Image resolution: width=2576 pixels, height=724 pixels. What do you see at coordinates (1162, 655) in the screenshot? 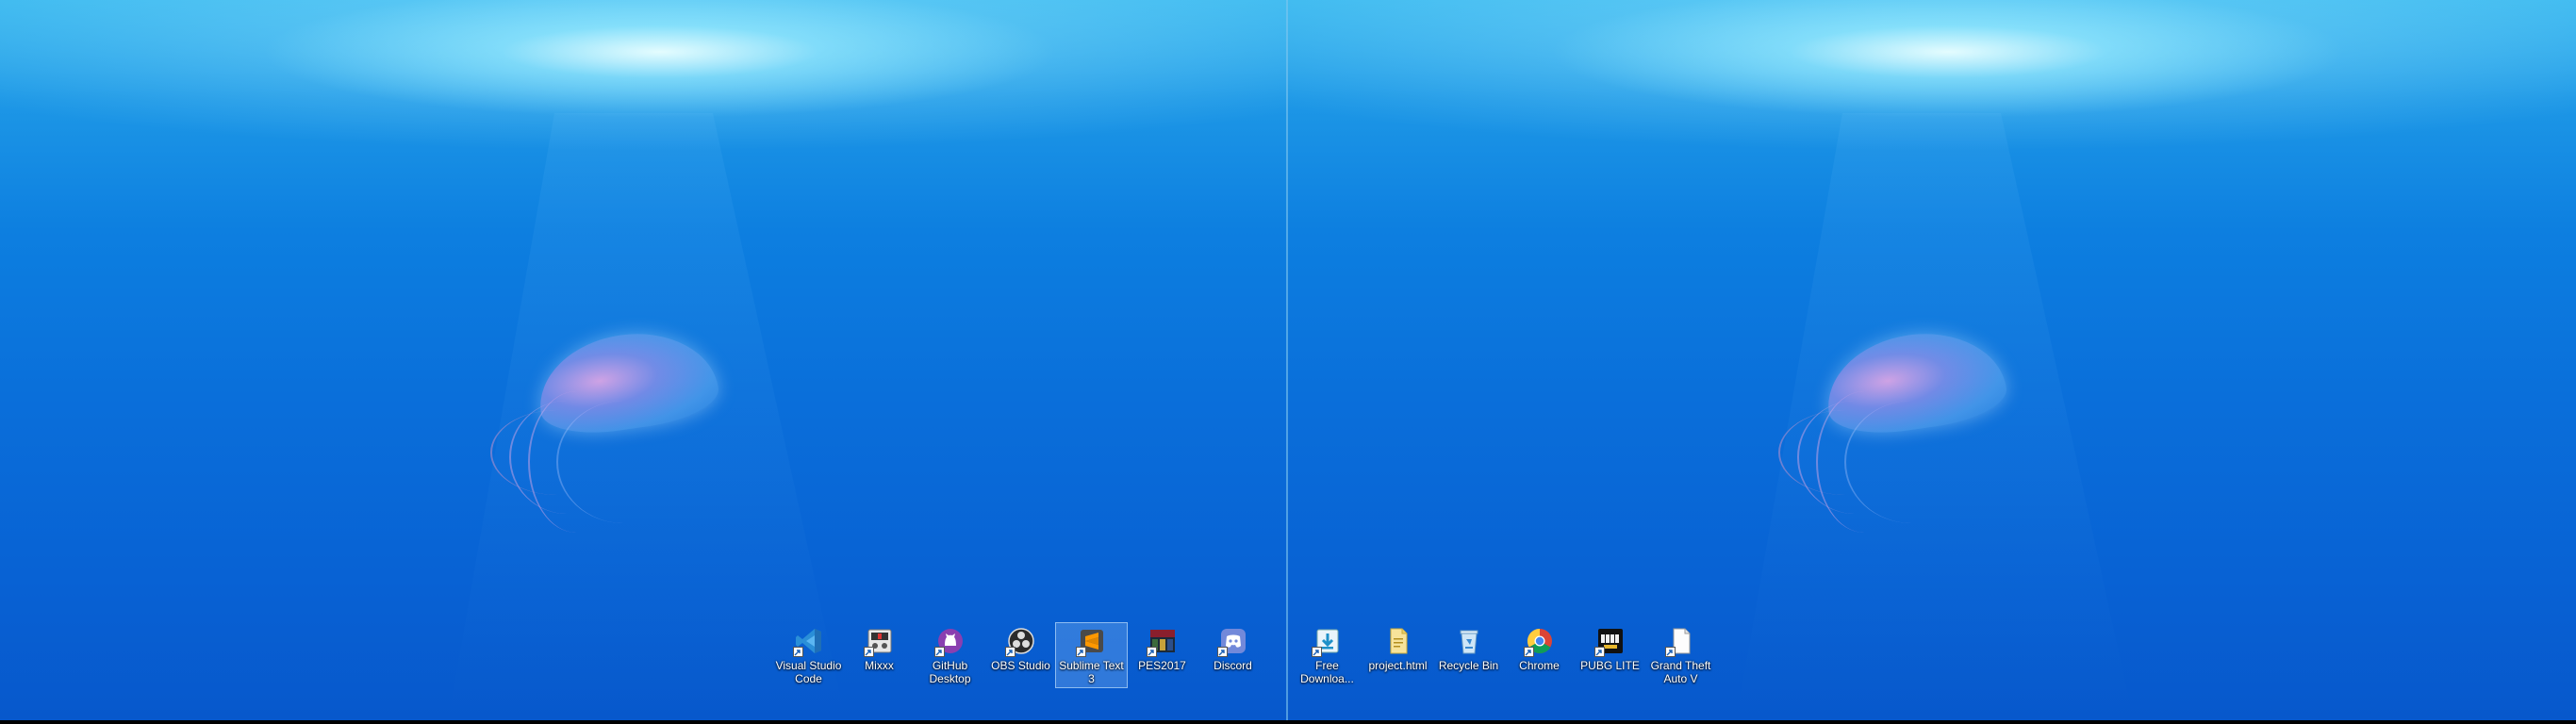
I see `desktop-icon-pes2017: PES2017` at bounding box center [1162, 655].